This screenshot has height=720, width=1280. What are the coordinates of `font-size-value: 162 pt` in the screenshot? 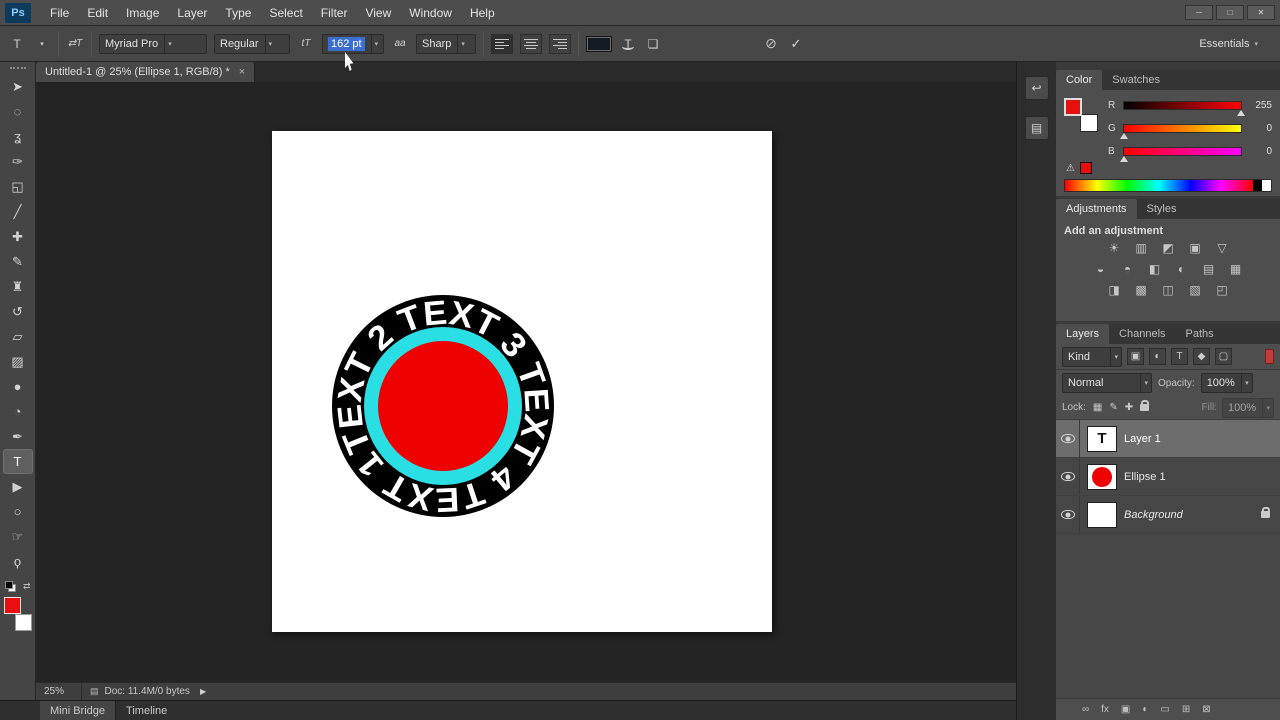 It's located at (346, 43).